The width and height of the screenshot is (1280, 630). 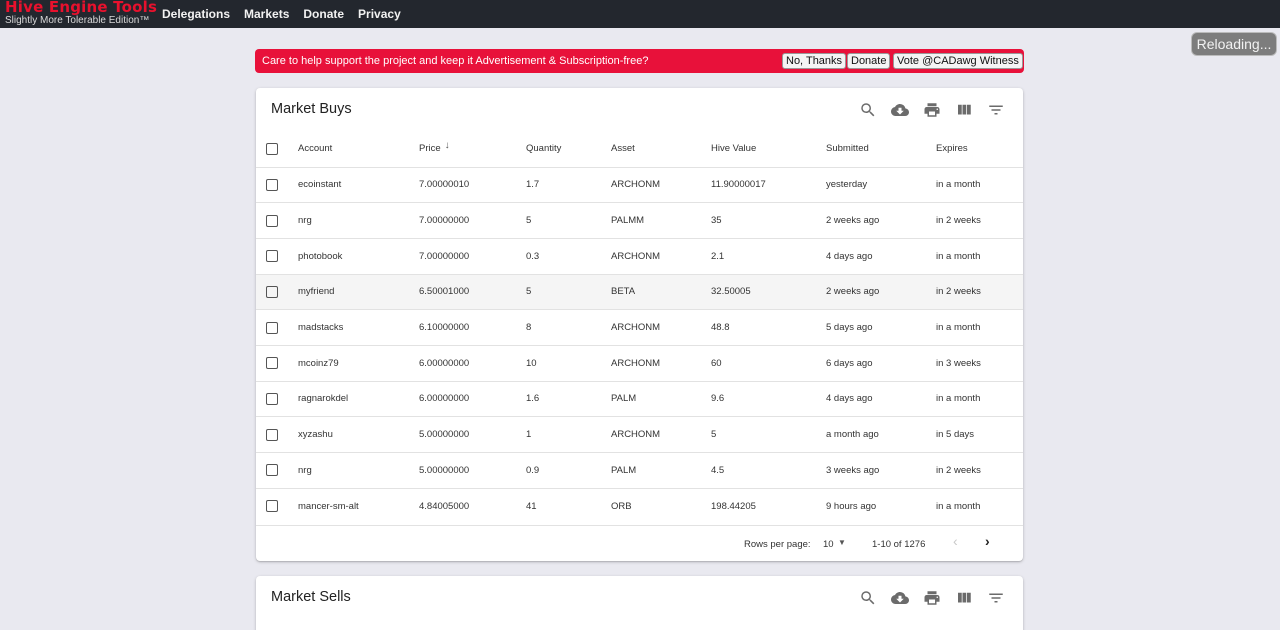 I want to click on rows-per-page-select: 10, so click(x=828, y=544).